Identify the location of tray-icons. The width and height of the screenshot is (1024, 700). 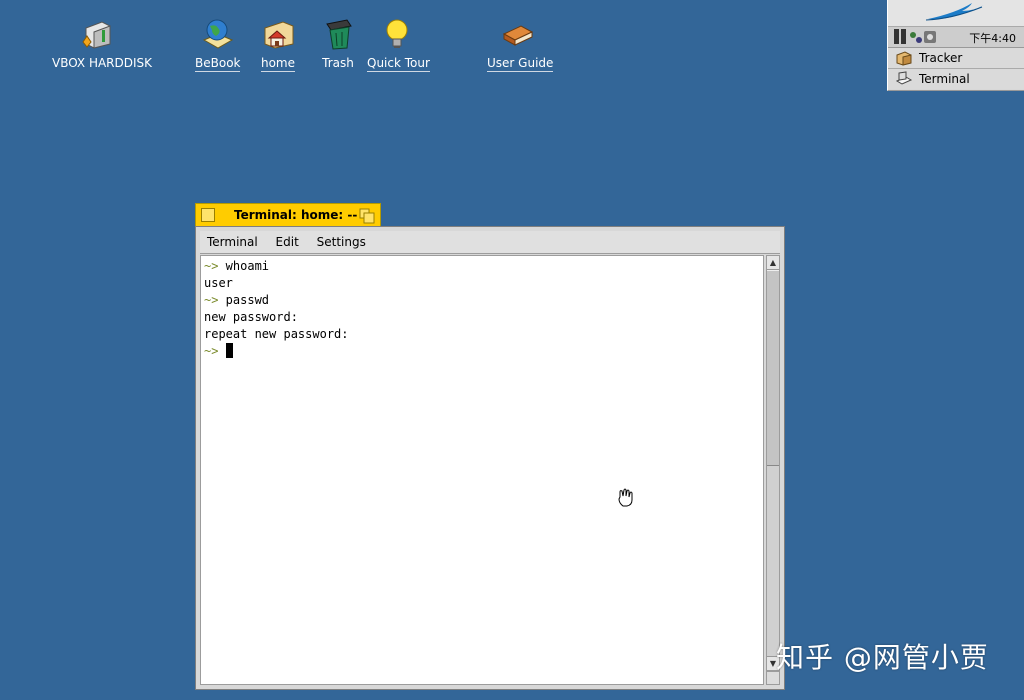
(915, 36).